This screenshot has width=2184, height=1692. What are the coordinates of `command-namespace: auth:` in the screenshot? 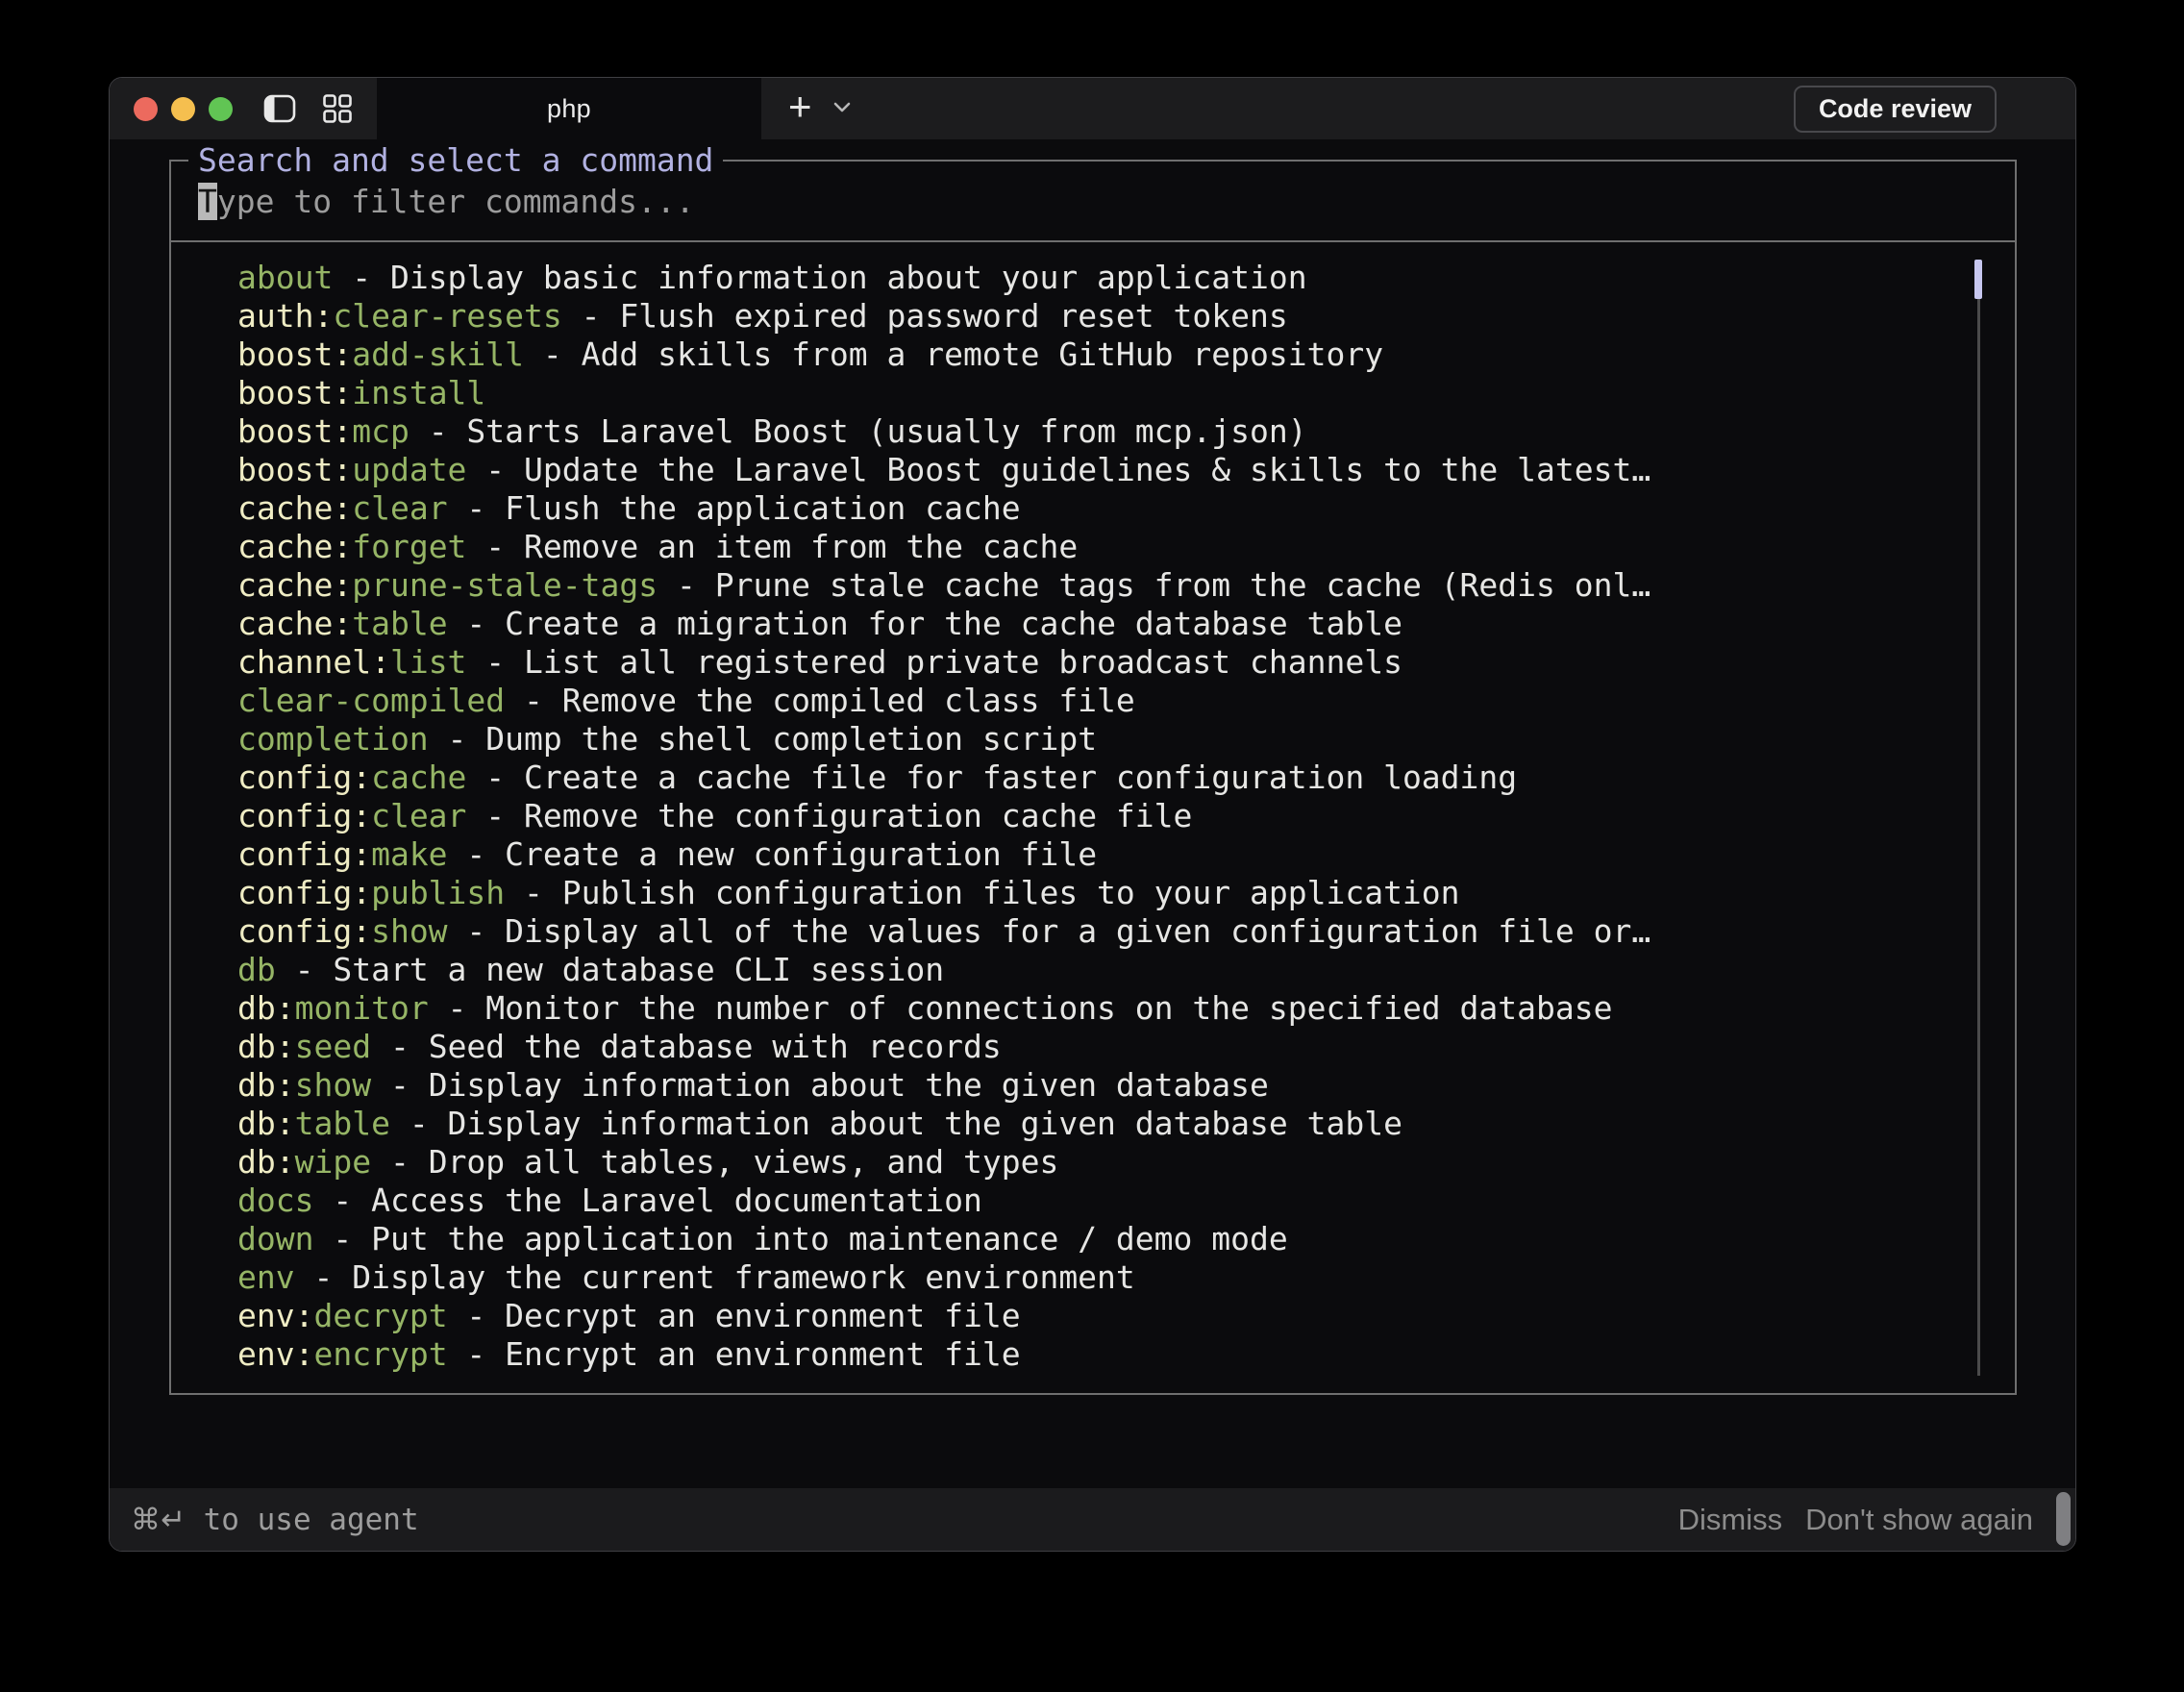 It's located at (285, 316).